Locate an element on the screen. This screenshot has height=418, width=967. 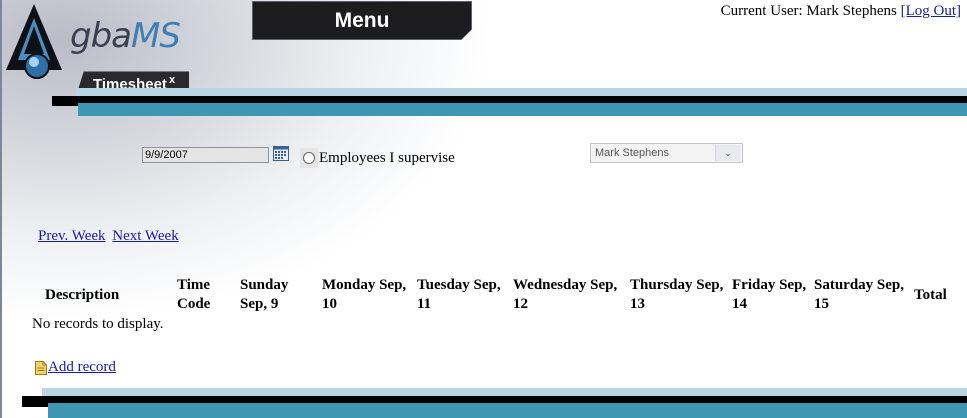
employees-radio-label: Employees I supervise is located at coordinates (387, 157).